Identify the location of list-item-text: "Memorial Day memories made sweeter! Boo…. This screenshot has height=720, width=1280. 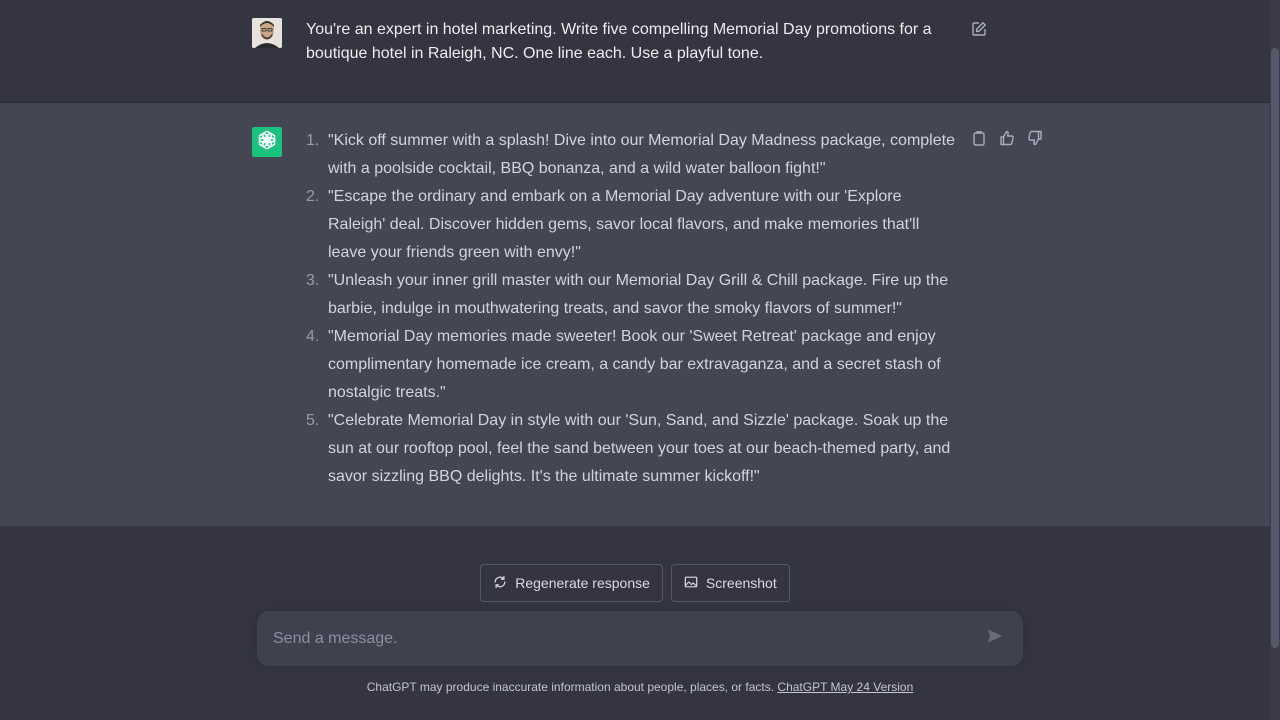
(634, 364).